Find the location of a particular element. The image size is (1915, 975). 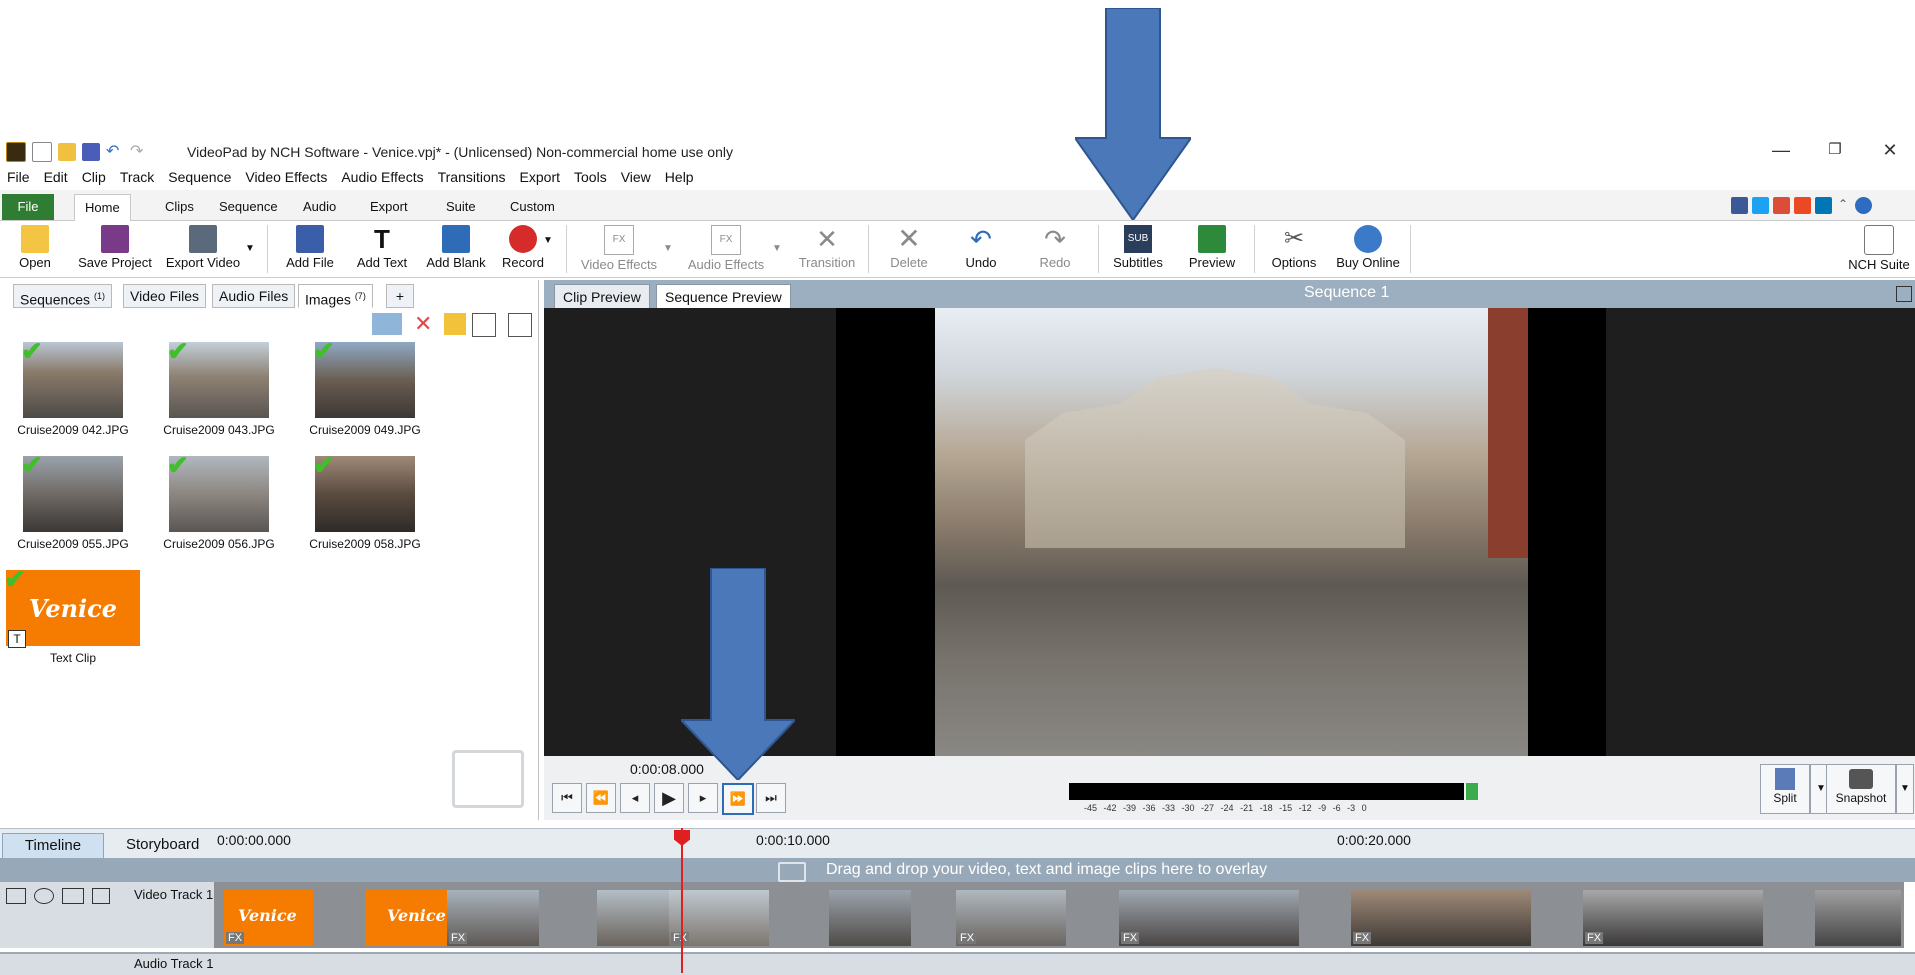

twitter-icon is located at coordinates (1760, 205).